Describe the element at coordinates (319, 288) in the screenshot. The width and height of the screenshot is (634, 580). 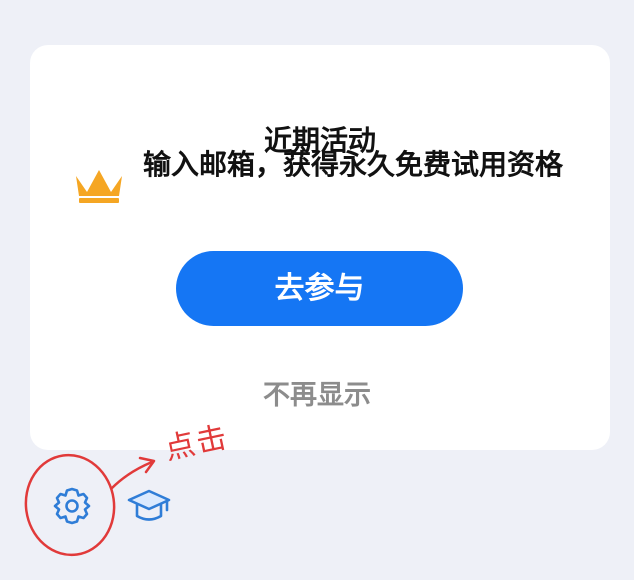
I see `join-button: 去参与` at that location.